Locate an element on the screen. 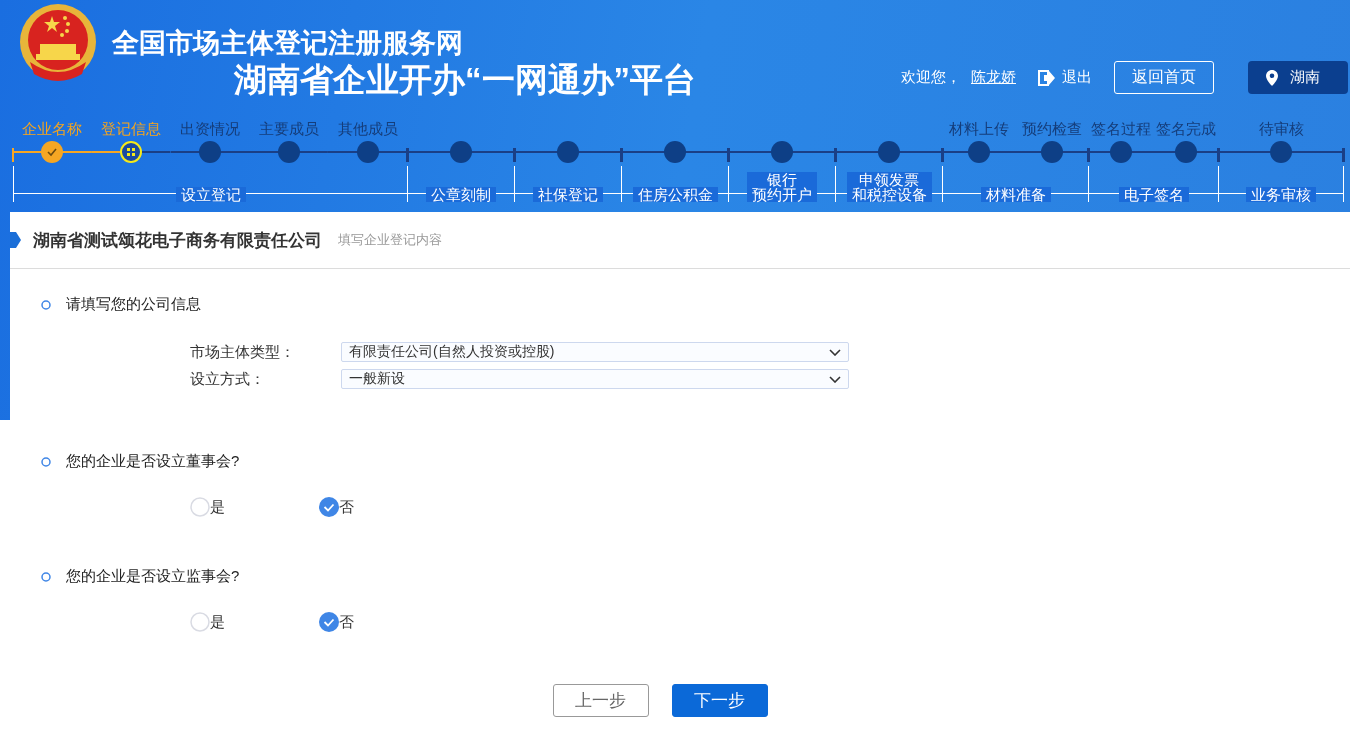 This screenshot has width=1350, height=750. section-title: 请填写您的公司信息 is located at coordinates (133, 304).